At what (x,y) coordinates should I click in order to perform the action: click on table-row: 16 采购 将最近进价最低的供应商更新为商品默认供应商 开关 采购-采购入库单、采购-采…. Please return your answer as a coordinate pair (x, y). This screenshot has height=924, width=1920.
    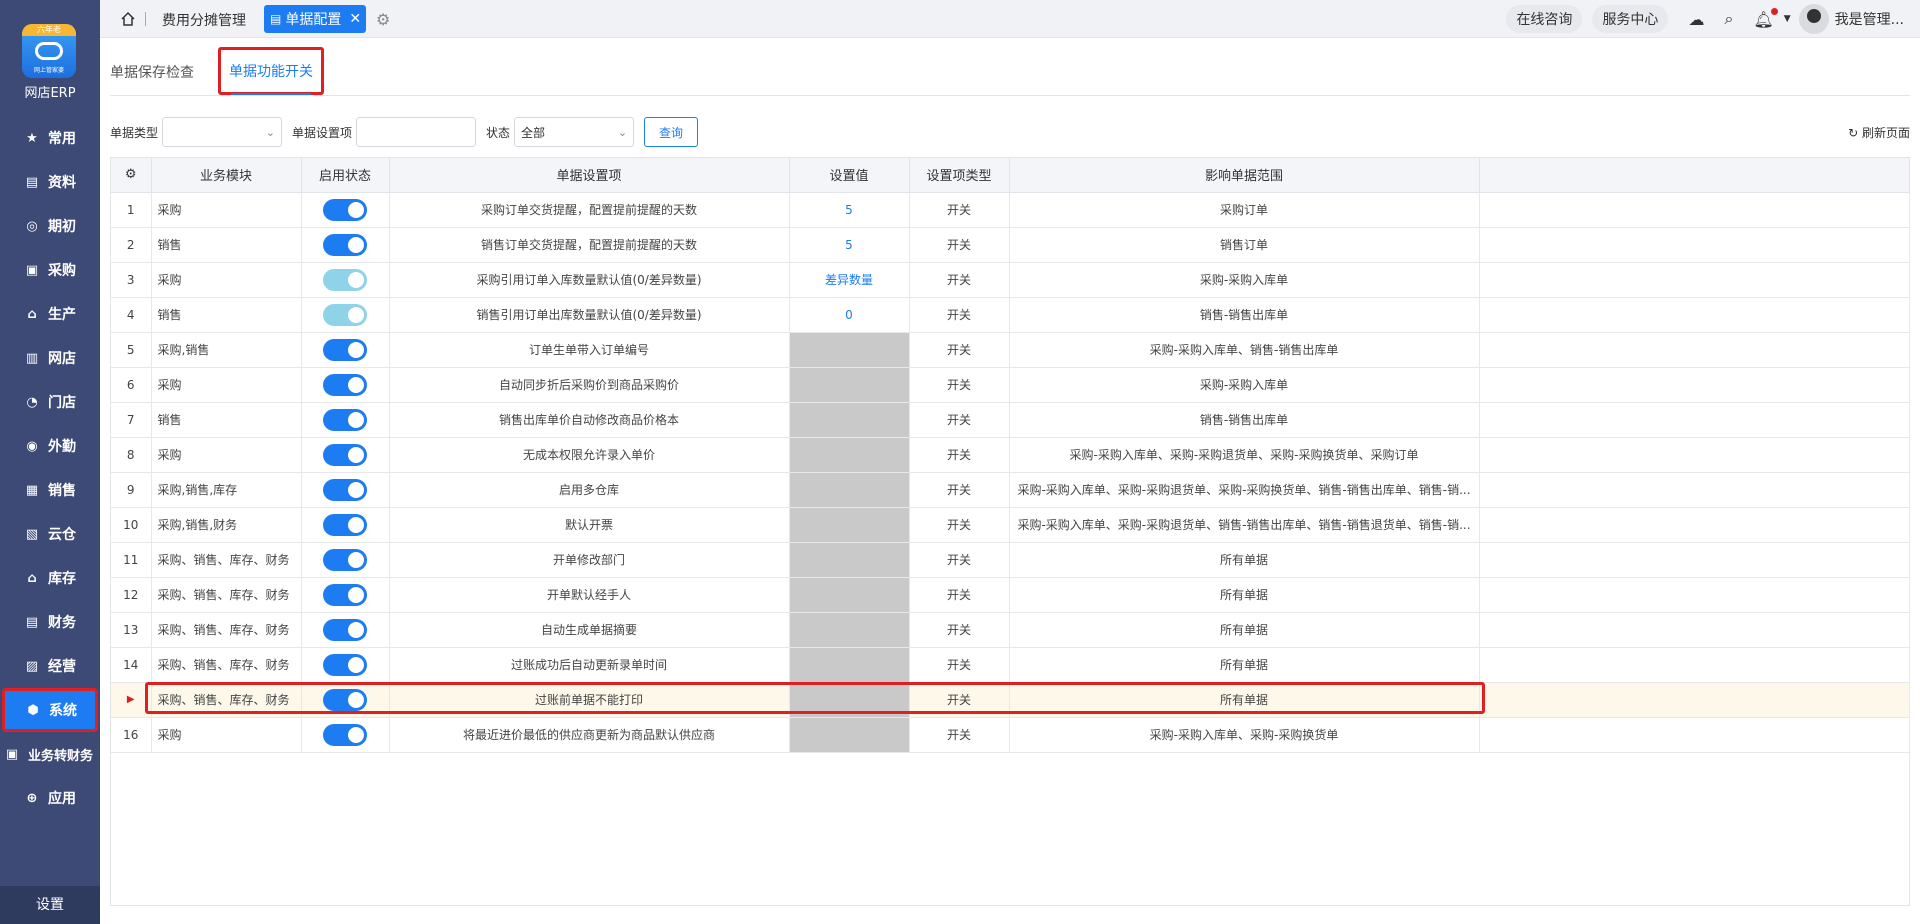
    Looking at the image, I should click on (1010, 735).